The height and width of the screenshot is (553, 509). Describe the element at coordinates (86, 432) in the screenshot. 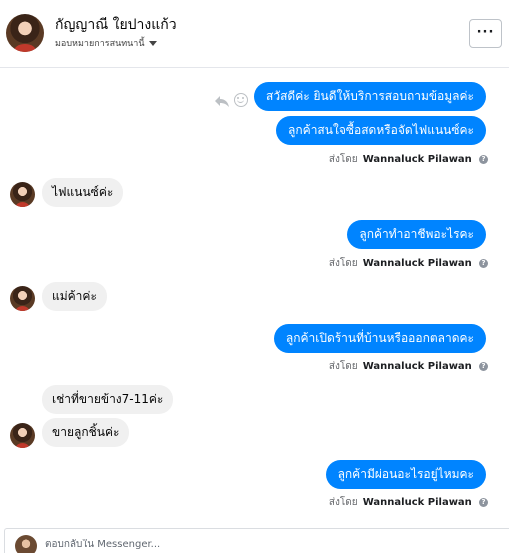

I see `message-bubble-incoming: ขายลูกชิ้นค่ะ` at that location.